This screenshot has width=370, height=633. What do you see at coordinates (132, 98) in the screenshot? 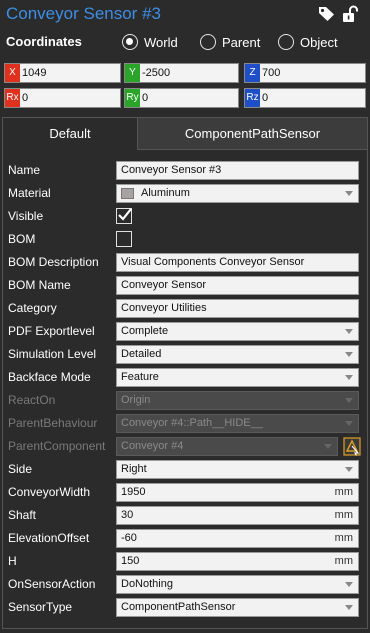
I see `ry-badge: Ry` at bounding box center [132, 98].